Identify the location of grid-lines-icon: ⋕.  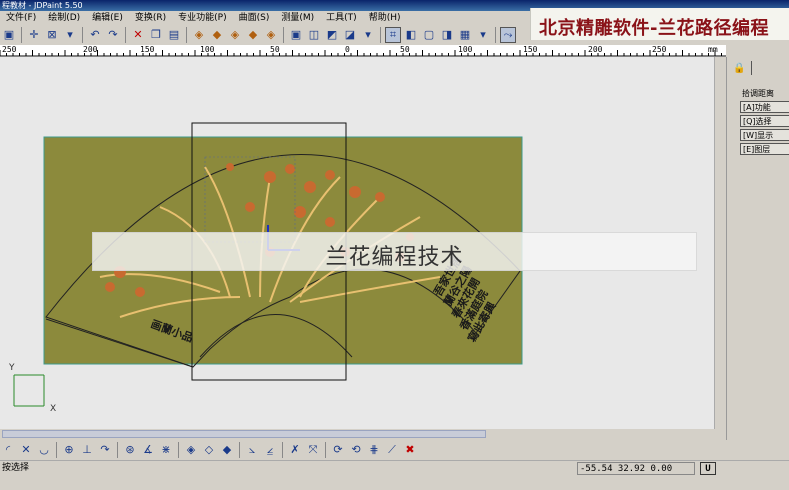
(374, 450).